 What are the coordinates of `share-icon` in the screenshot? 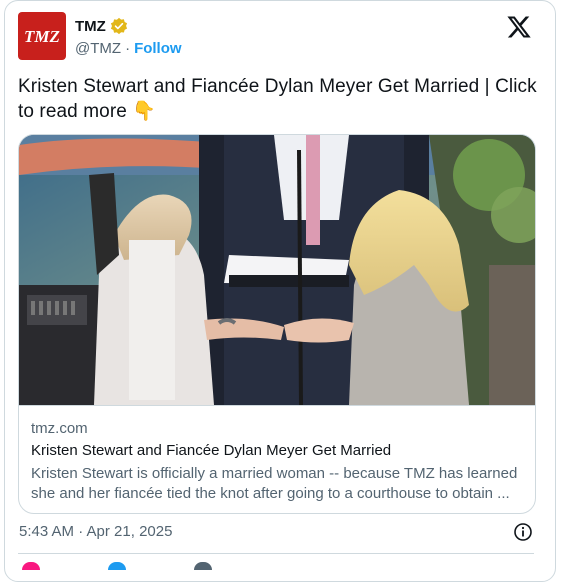 It's located at (203, 566).